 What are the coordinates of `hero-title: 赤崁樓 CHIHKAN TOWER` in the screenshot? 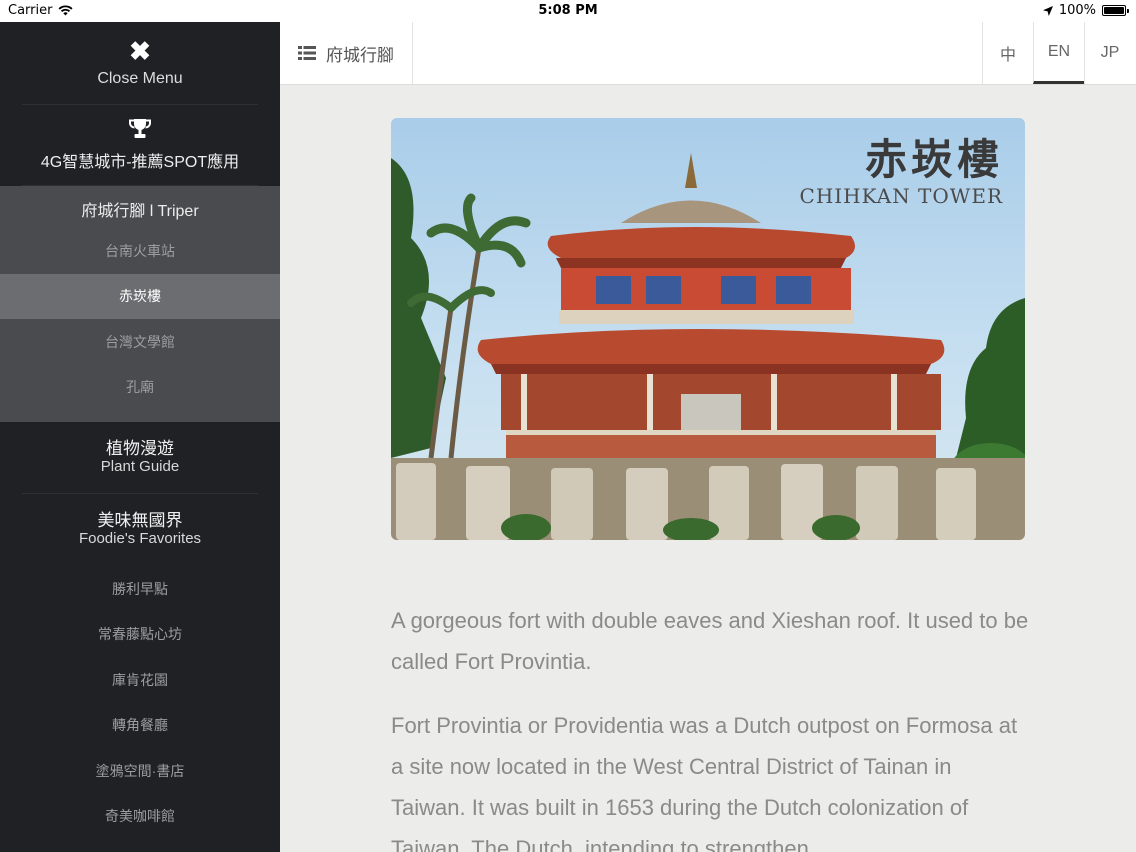 It's located at (901, 172).